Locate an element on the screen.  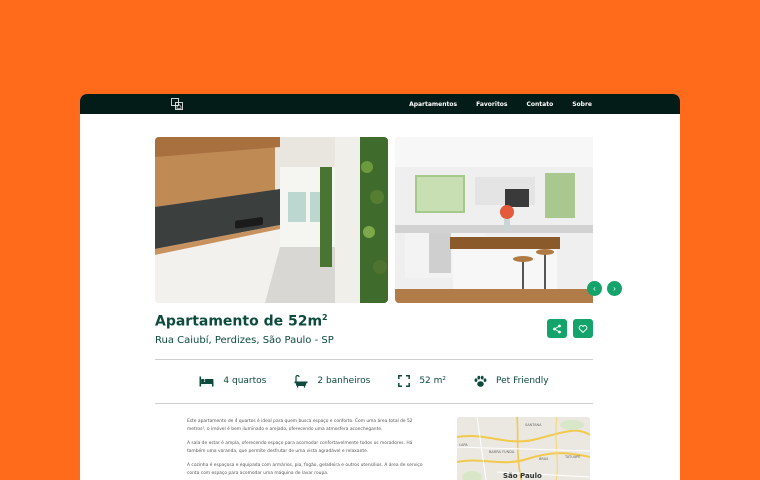
chevron-left-icon: ‹ is located at coordinates (594, 288).